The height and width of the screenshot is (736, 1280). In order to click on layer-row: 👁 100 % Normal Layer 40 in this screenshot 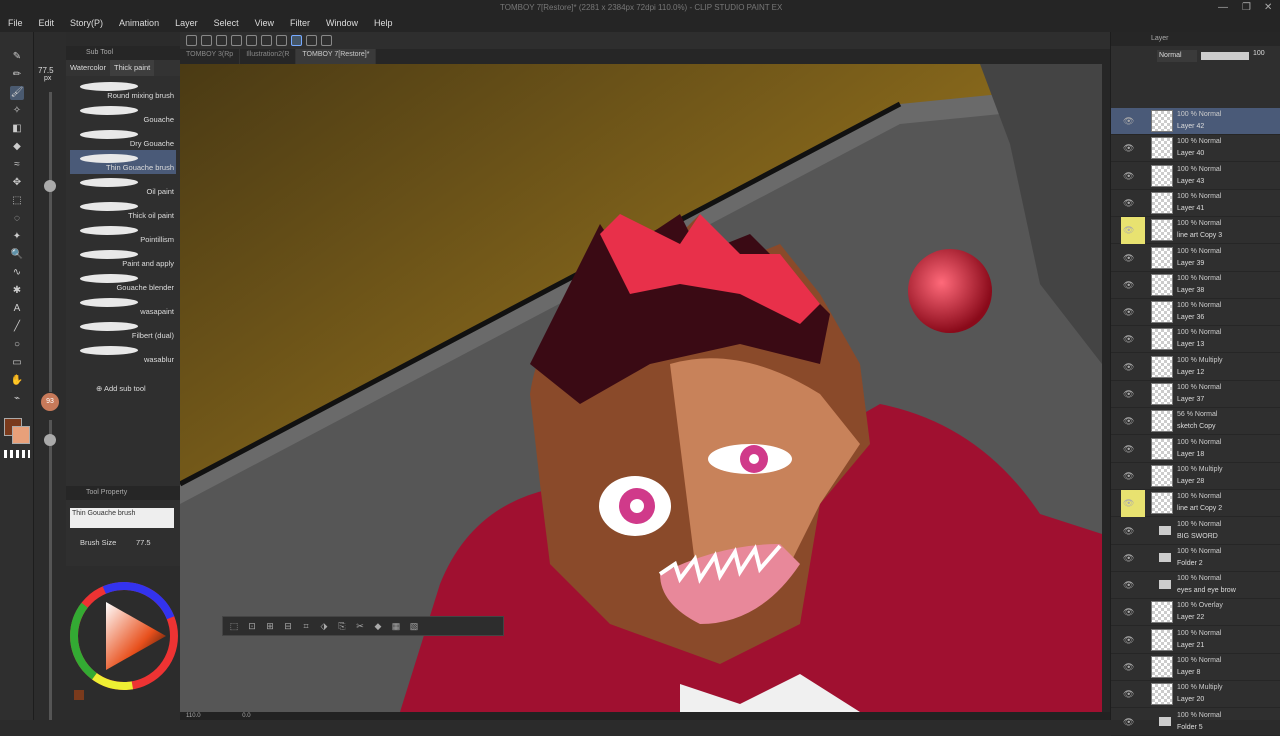, I will do `click(1195, 149)`.